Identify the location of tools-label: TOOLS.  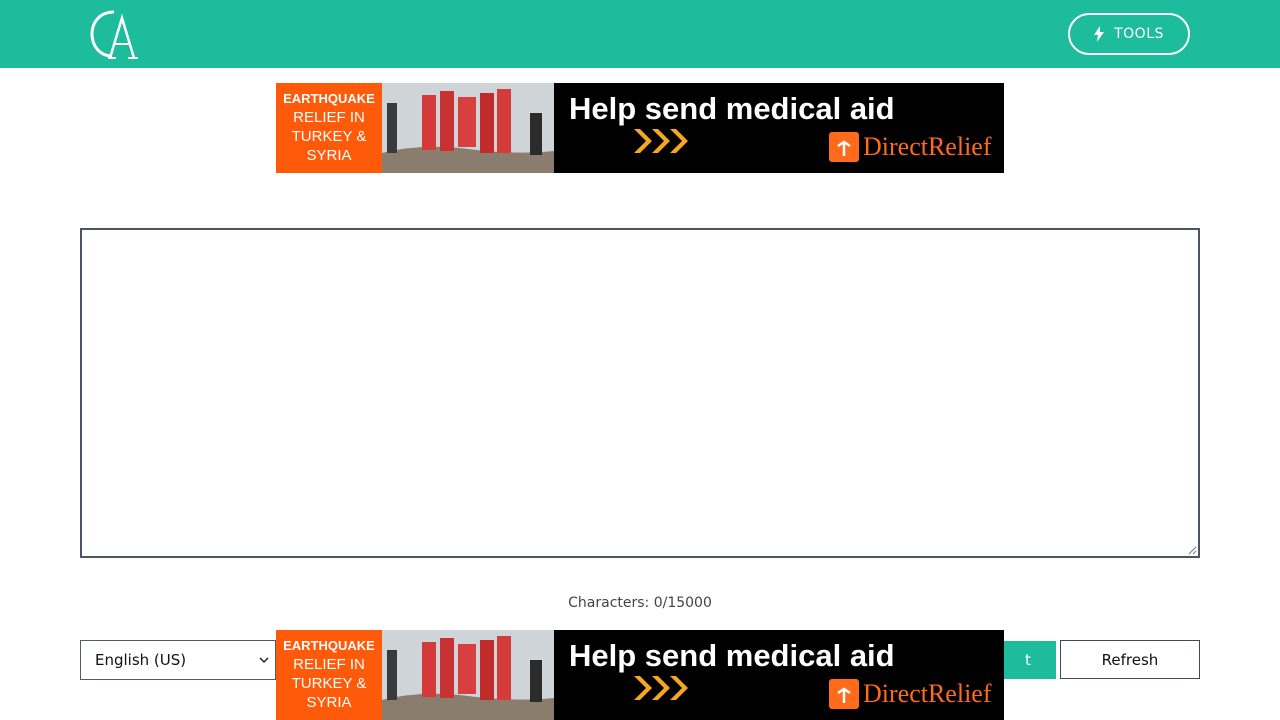
(1139, 34).